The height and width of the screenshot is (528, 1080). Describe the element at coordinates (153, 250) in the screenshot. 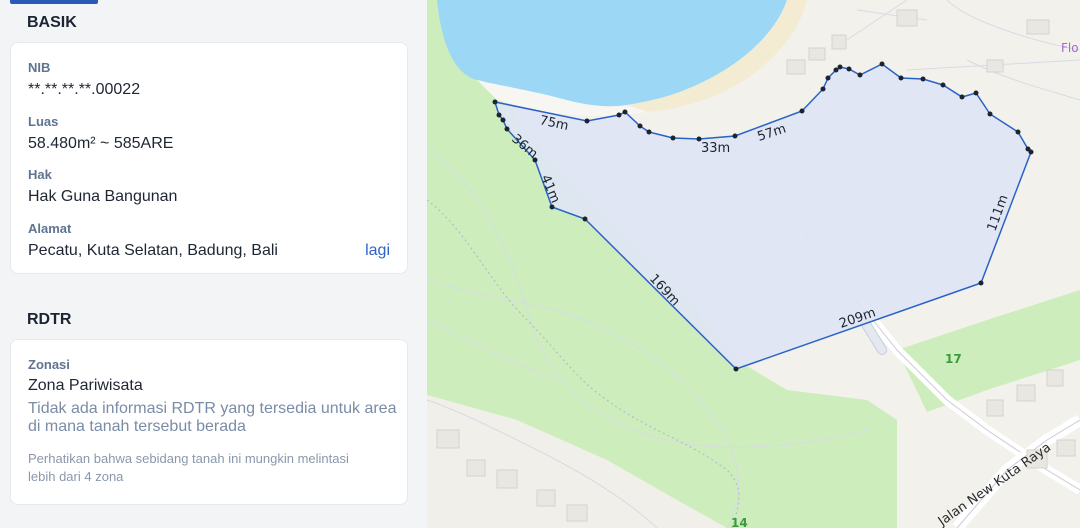

I see `alamat-value: Pecatu, Kuta Selatan, Badung, Bali` at that location.